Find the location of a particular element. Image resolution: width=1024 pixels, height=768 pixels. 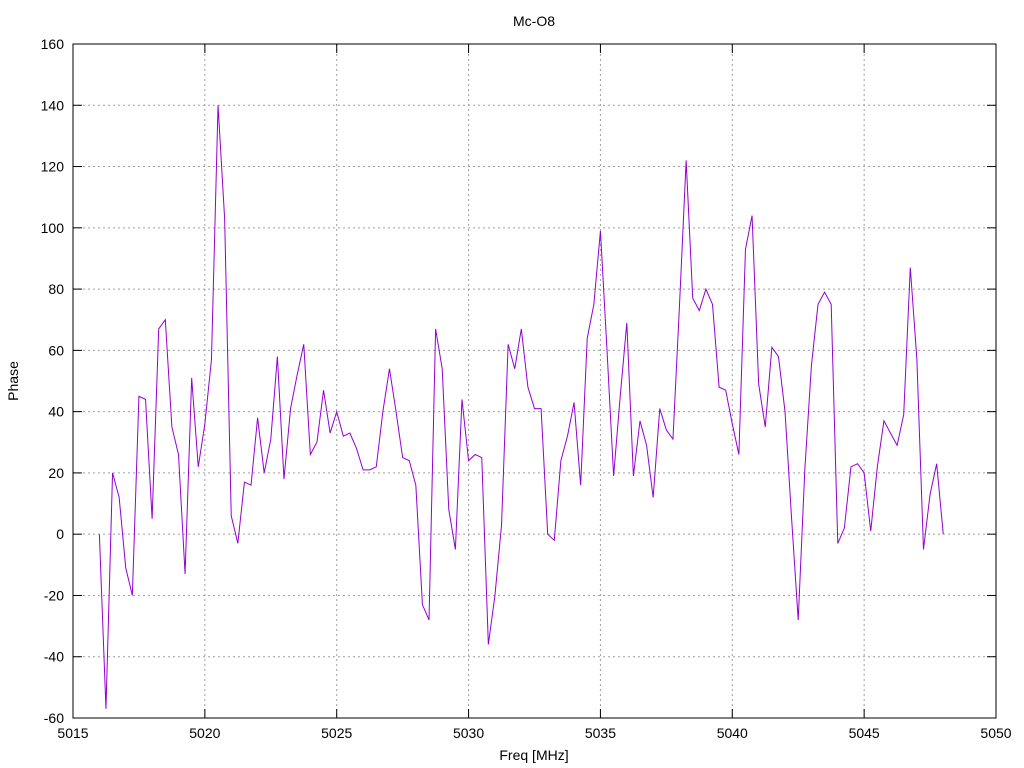

x-axis-label: Freq [MHz] is located at coordinates (533, 755).